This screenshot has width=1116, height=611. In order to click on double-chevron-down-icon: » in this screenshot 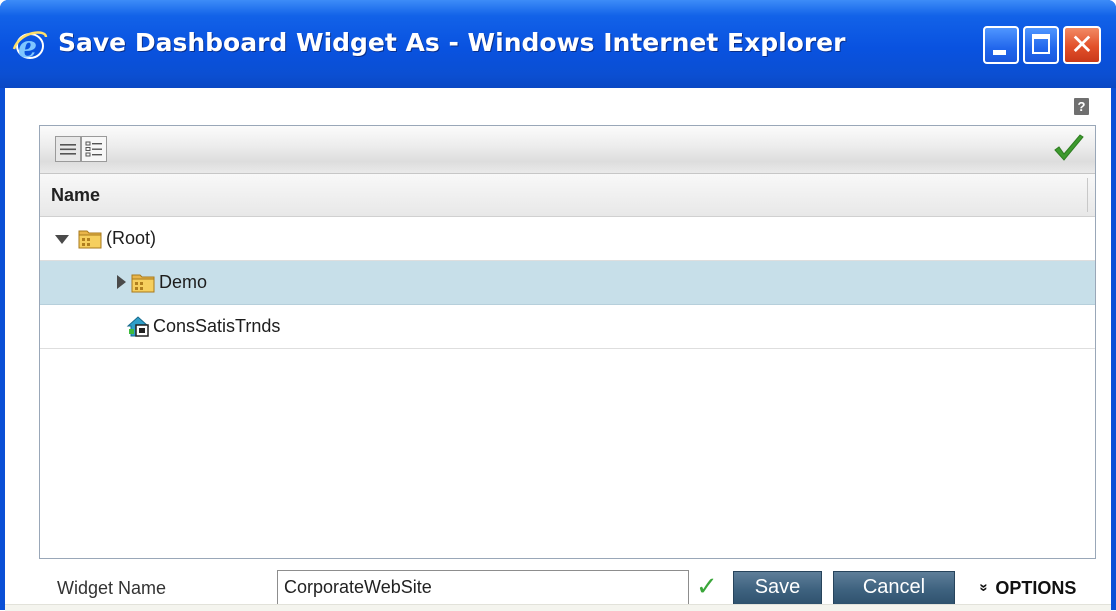, I will do `click(984, 587)`.